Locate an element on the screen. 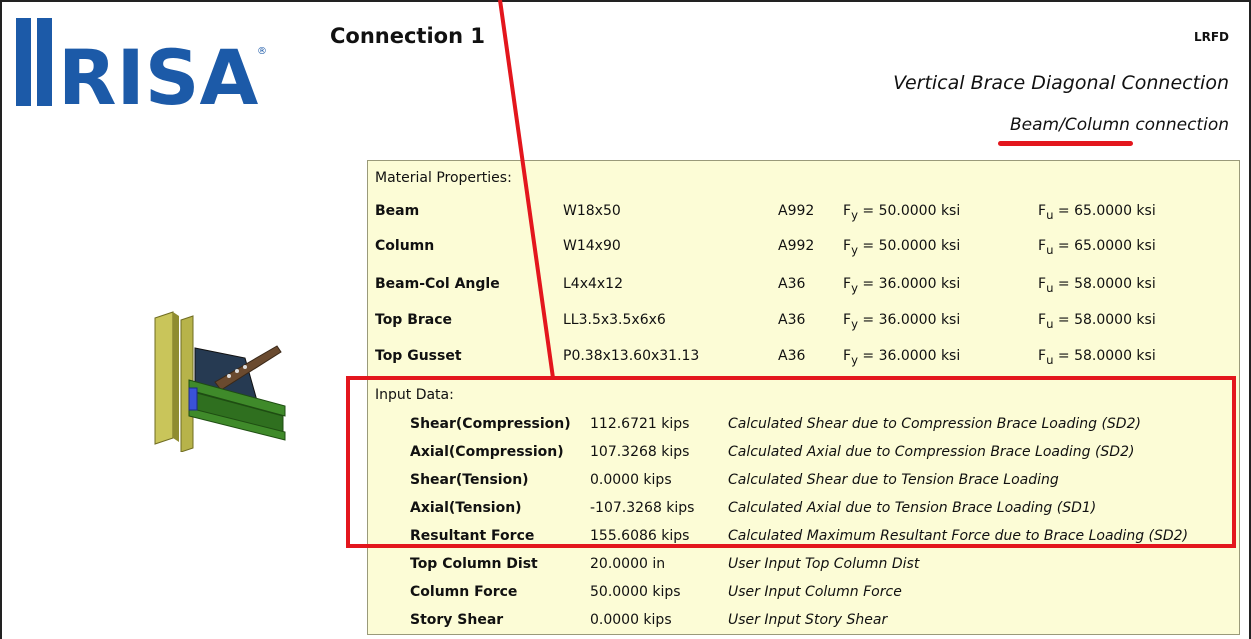  input-value: 20.0000 in is located at coordinates (628, 564).